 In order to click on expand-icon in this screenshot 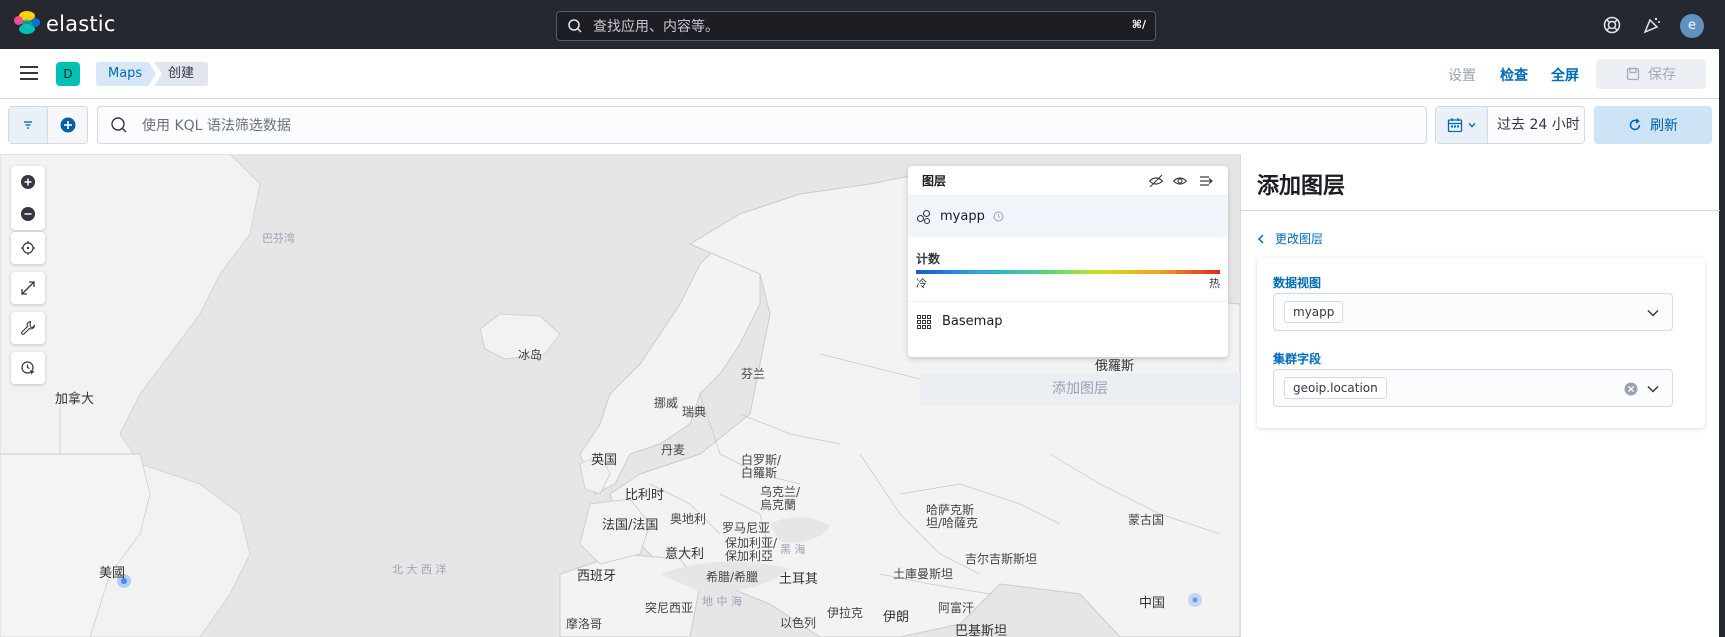, I will do `click(28, 288)`.